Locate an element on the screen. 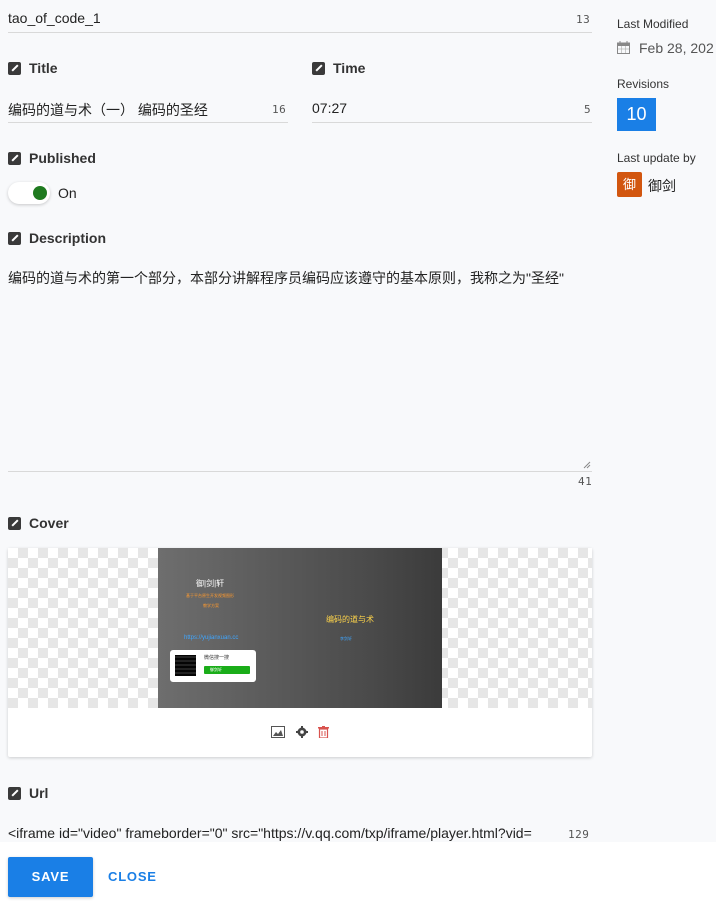 This screenshot has width=716, height=903. cover-label-text: Cover is located at coordinates (49, 523).